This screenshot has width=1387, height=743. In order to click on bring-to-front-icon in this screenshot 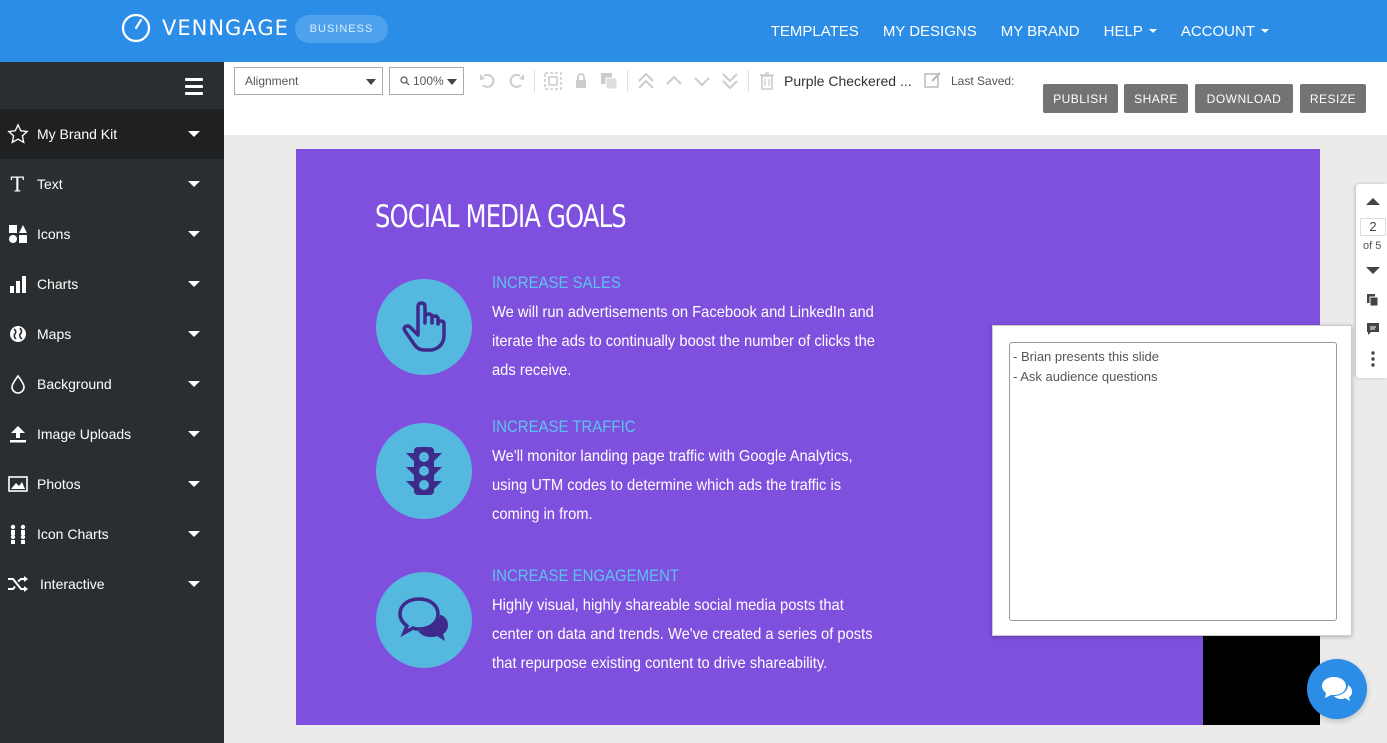, I will do `click(646, 81)`.